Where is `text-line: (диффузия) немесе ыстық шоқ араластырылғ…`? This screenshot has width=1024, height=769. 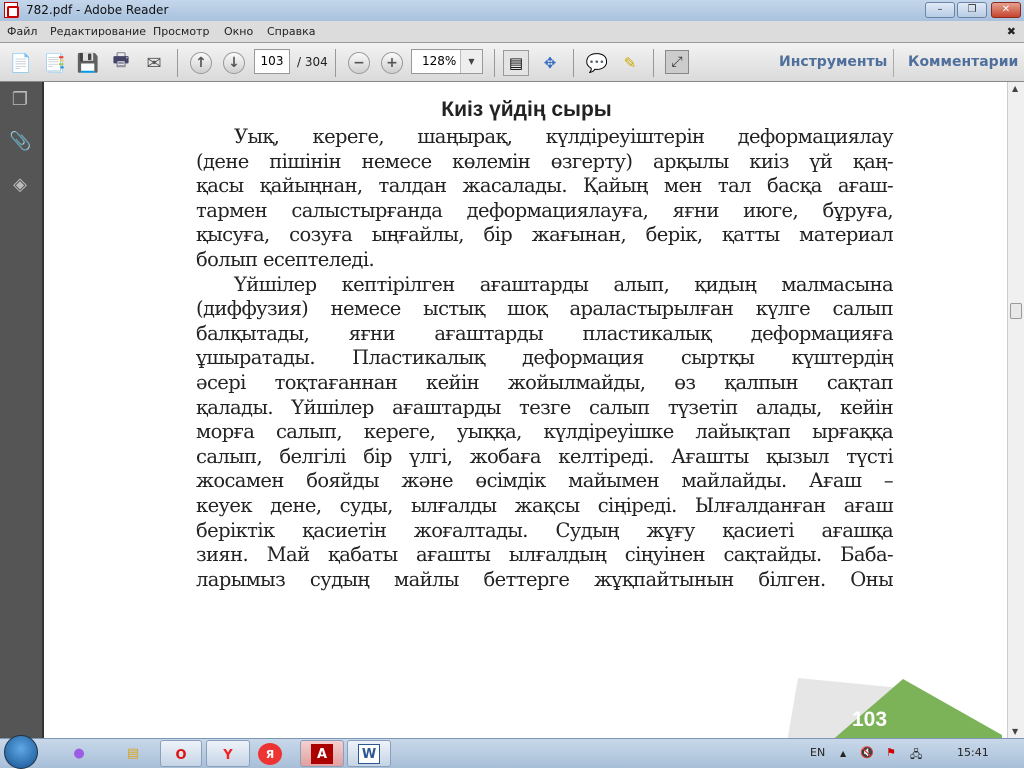
text-line: (диффузия) немесе ыстық шоқ араластырылғ… is located at coordinates (545, 309).